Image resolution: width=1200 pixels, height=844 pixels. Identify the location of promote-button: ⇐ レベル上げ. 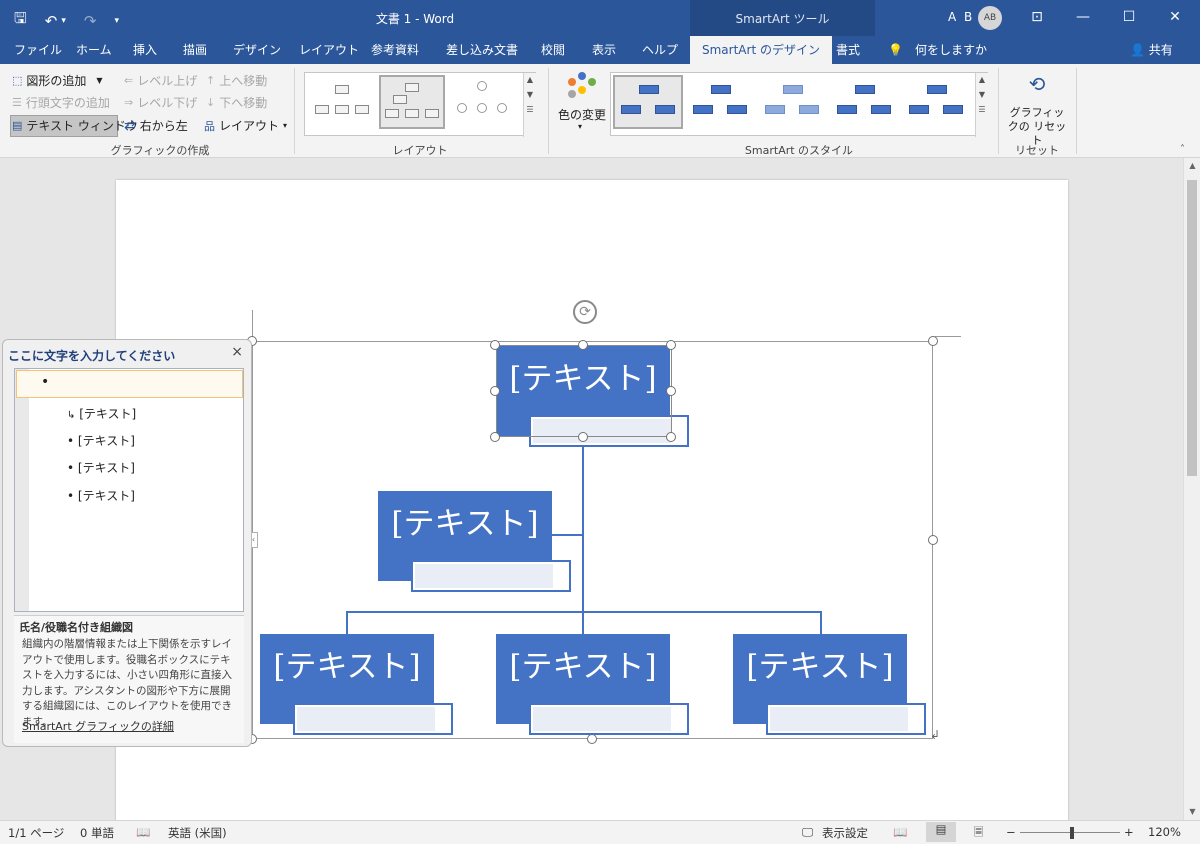
(160, 80).